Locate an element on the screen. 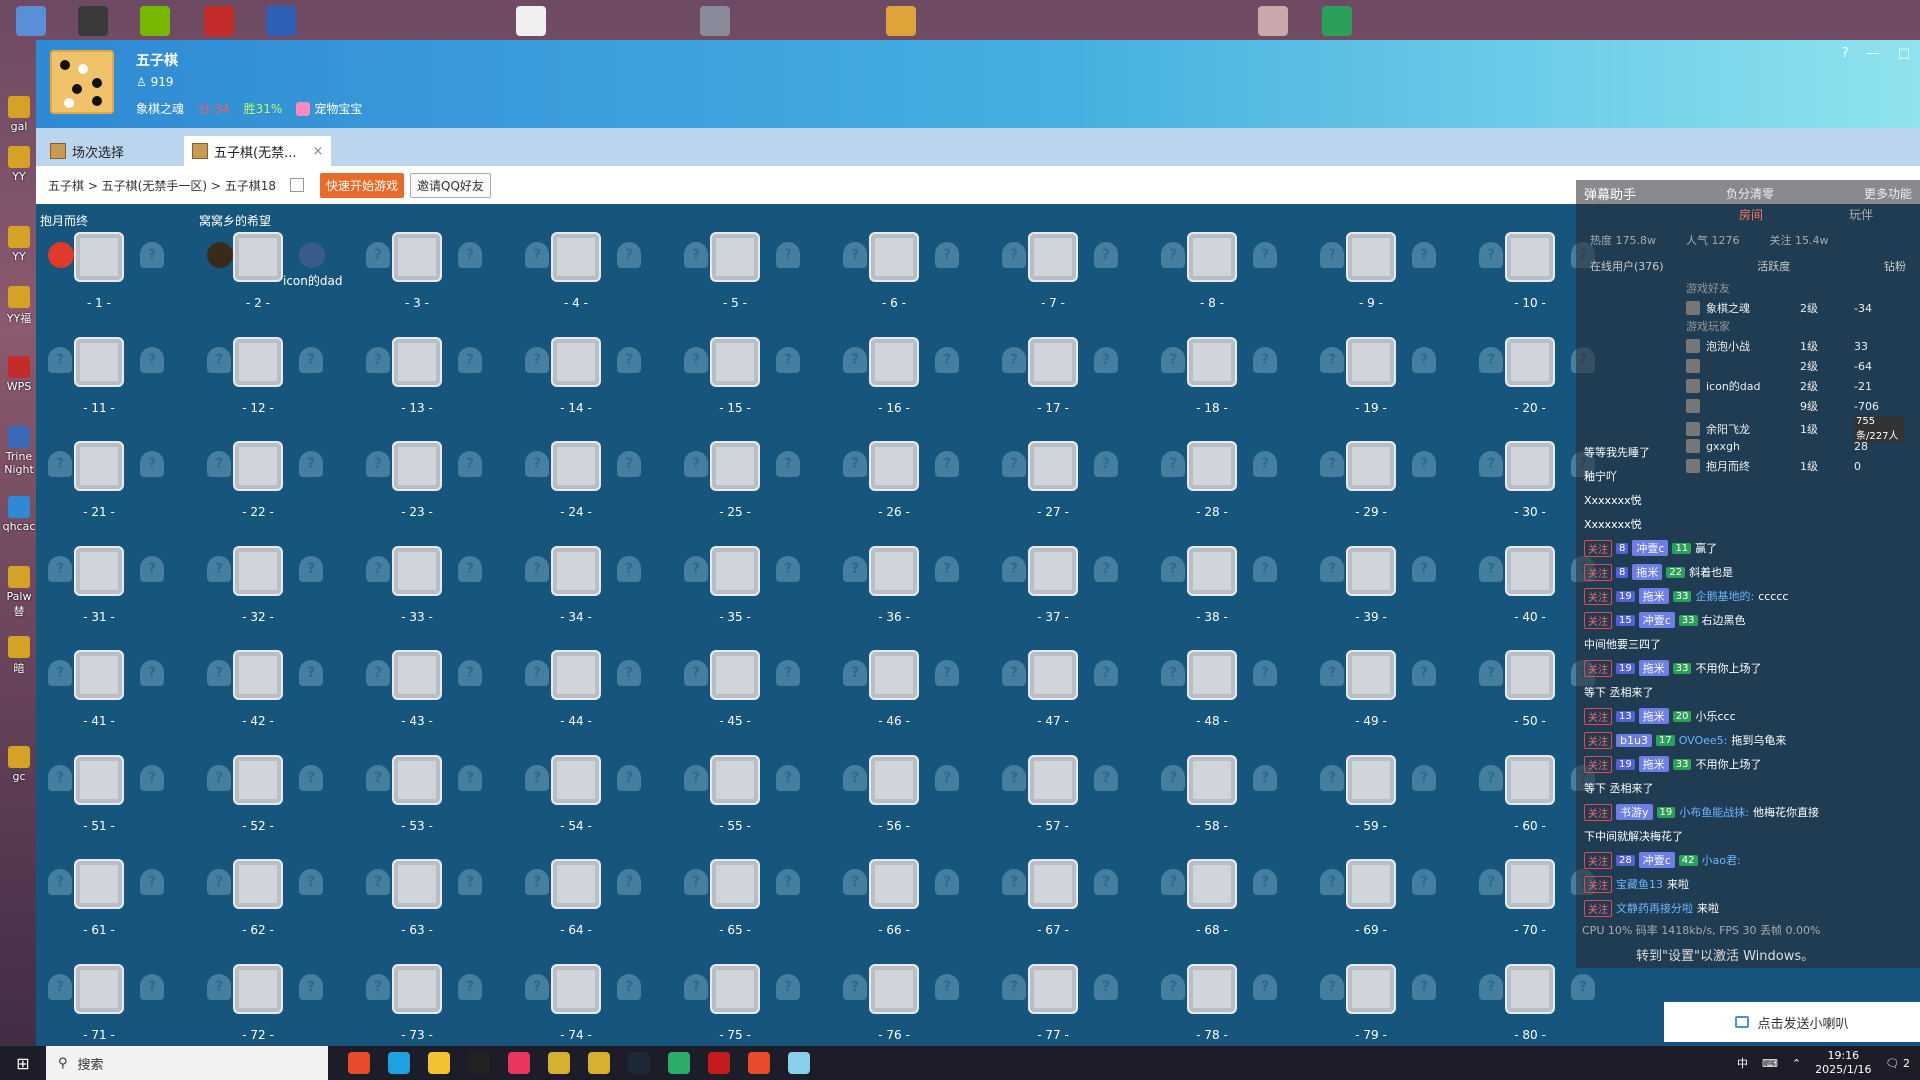 This screenshot has width=1920, height=1080. game-table: ?? - 24 - is located at coordinates (587, 485).